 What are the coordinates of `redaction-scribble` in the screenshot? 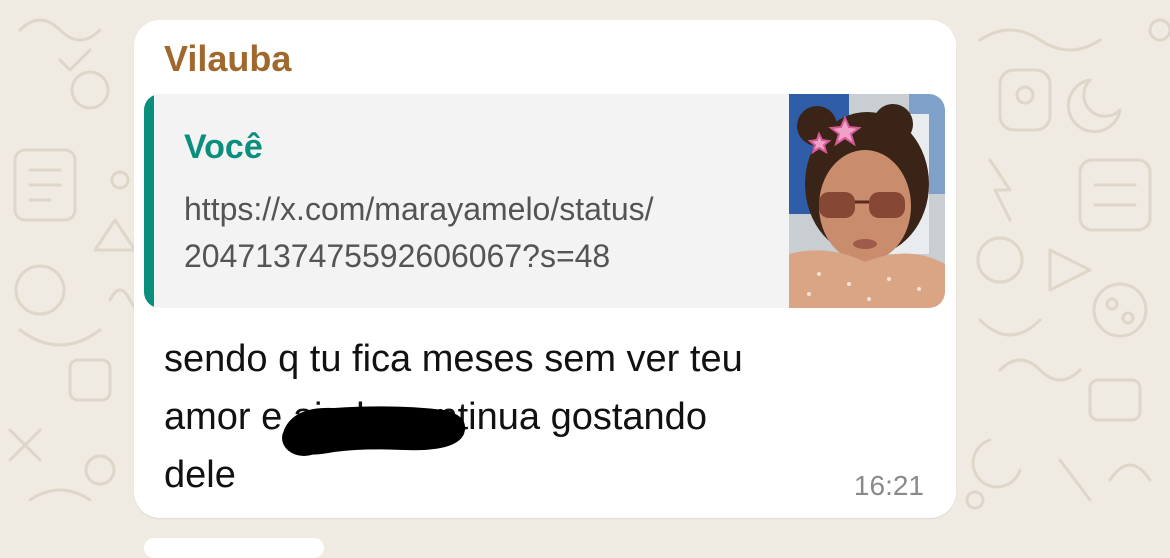 It's located at (374, 431).